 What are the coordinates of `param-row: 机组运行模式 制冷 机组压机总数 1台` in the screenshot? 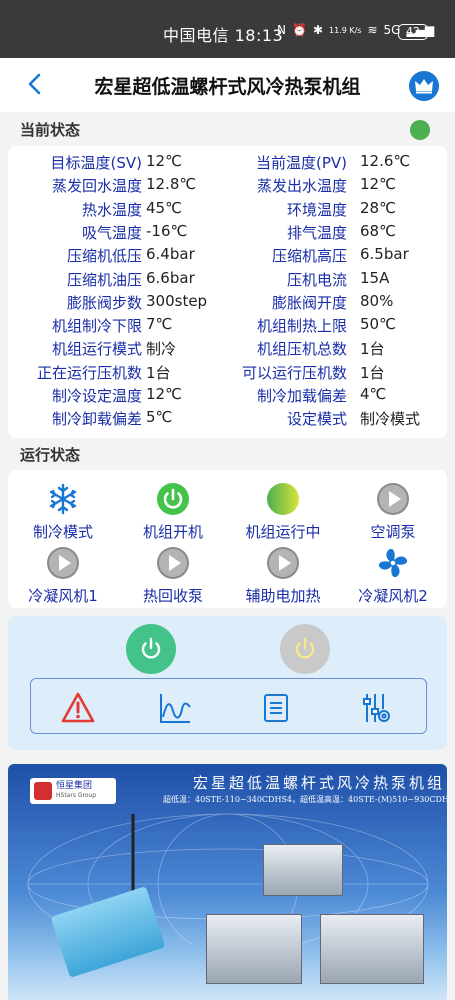 It's located at (227, 349).